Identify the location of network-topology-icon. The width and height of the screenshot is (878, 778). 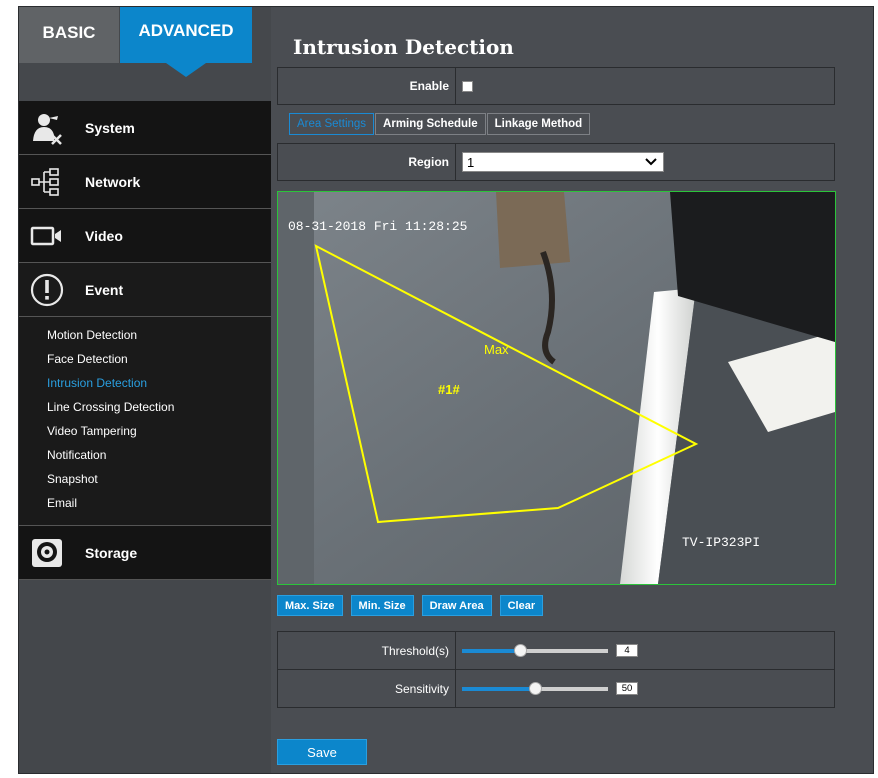
(47, 182).